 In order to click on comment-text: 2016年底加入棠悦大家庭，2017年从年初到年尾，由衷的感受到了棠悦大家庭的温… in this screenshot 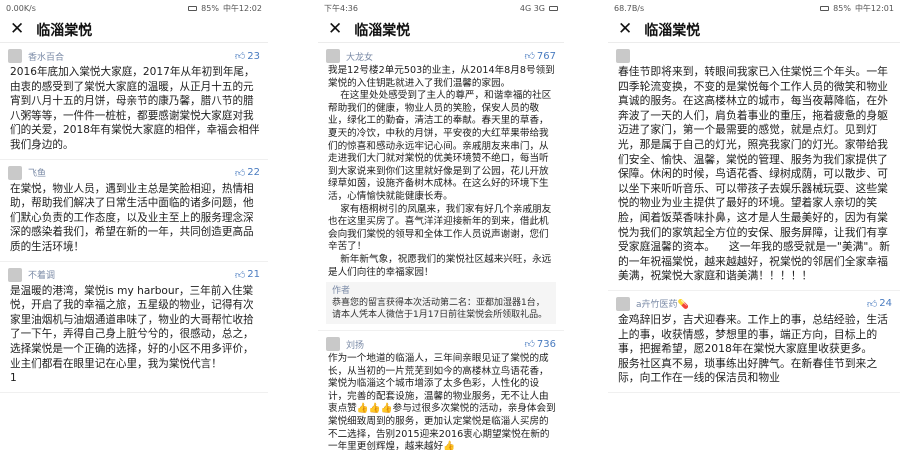, I will do `click(135, 108)`.